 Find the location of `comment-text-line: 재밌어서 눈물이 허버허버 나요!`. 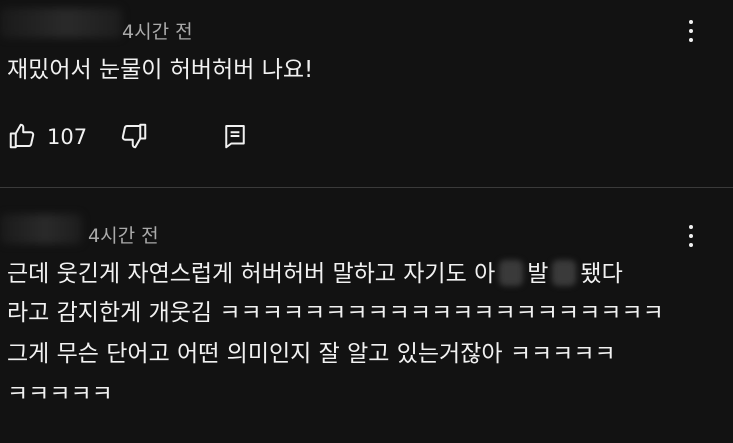

comment-text-line: 재밌어서 눈물이 허버허버 나요! is located at coordinates (160, 70).